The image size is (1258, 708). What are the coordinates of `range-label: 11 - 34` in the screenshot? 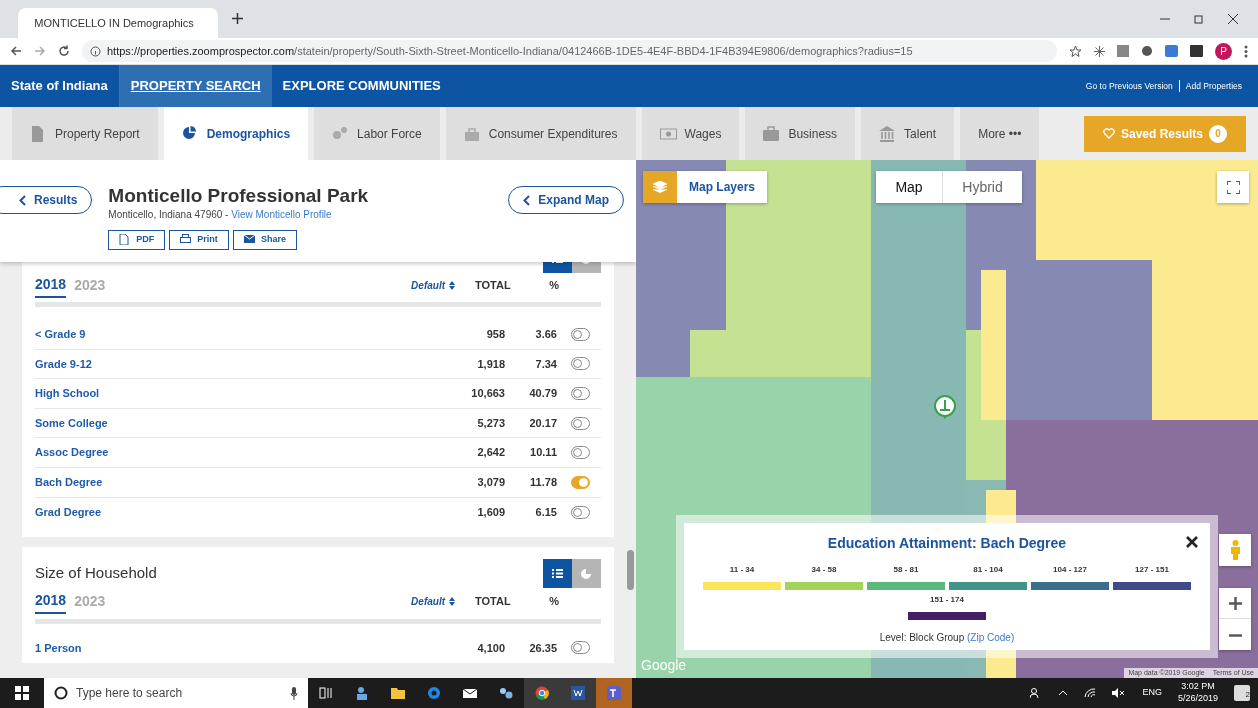 It's located at (742, 570).